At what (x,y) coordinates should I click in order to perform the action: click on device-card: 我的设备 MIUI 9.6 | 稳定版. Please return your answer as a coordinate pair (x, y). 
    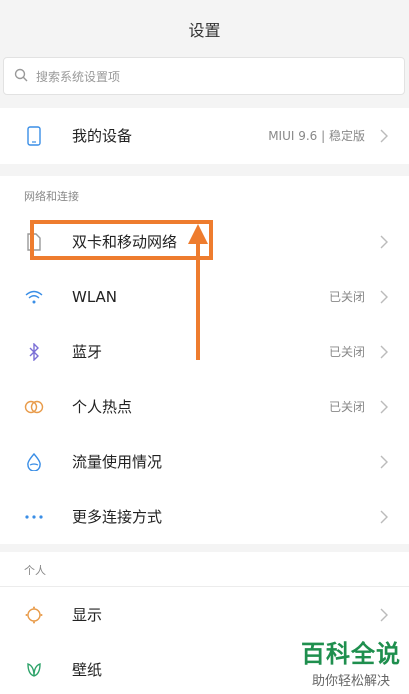
    Looking at the image, I should click on (204, 136).